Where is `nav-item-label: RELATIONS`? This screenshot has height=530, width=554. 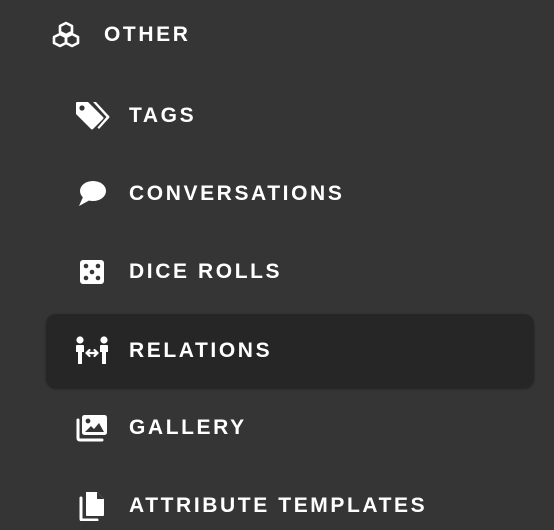
nav-item-label: RELATIONS is located at coordinates (201, 350).